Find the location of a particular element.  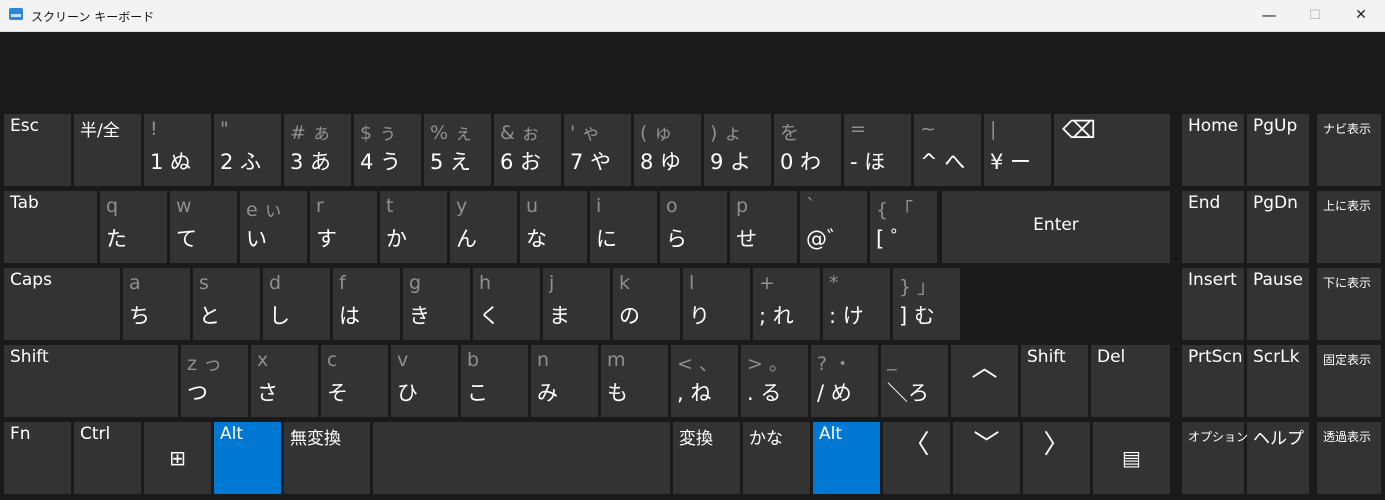

key-kana: かな is located at coordinates (776, 458).